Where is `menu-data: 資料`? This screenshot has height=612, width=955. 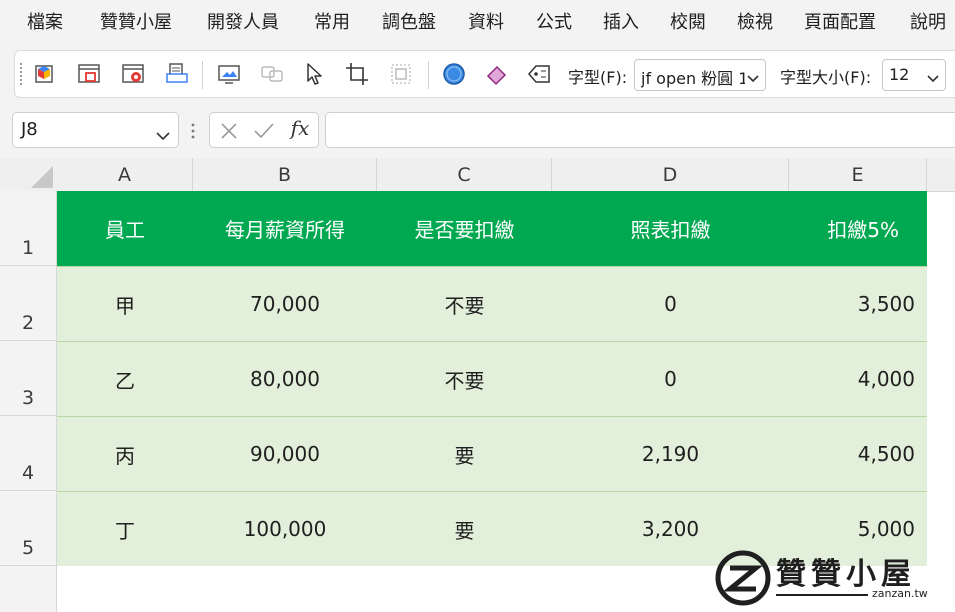 menu-data: 資料 is located at coordinates (486, 23).